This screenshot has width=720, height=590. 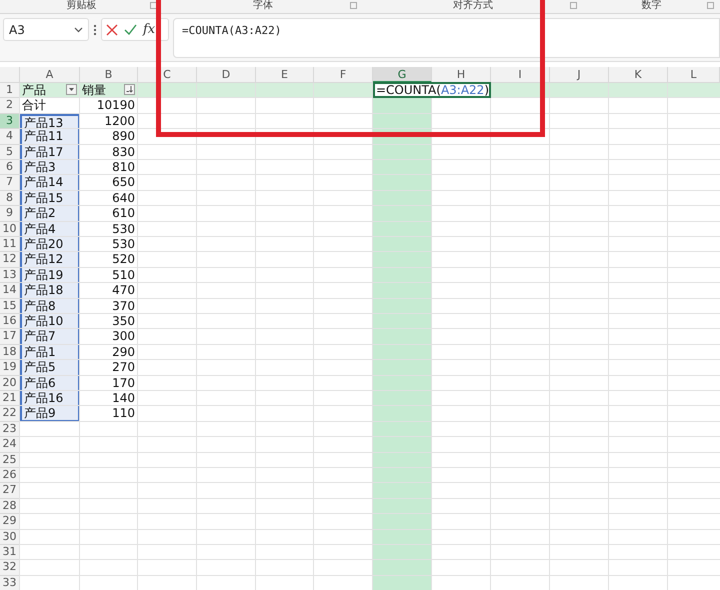 I want to click on row-header: 28, so click(x=10, y=506).